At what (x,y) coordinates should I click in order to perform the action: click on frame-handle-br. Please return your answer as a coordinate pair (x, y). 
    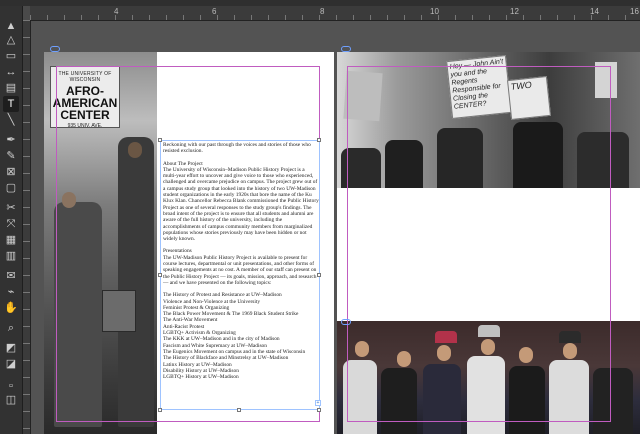
    Looking at the image, I should click on (319, 410).